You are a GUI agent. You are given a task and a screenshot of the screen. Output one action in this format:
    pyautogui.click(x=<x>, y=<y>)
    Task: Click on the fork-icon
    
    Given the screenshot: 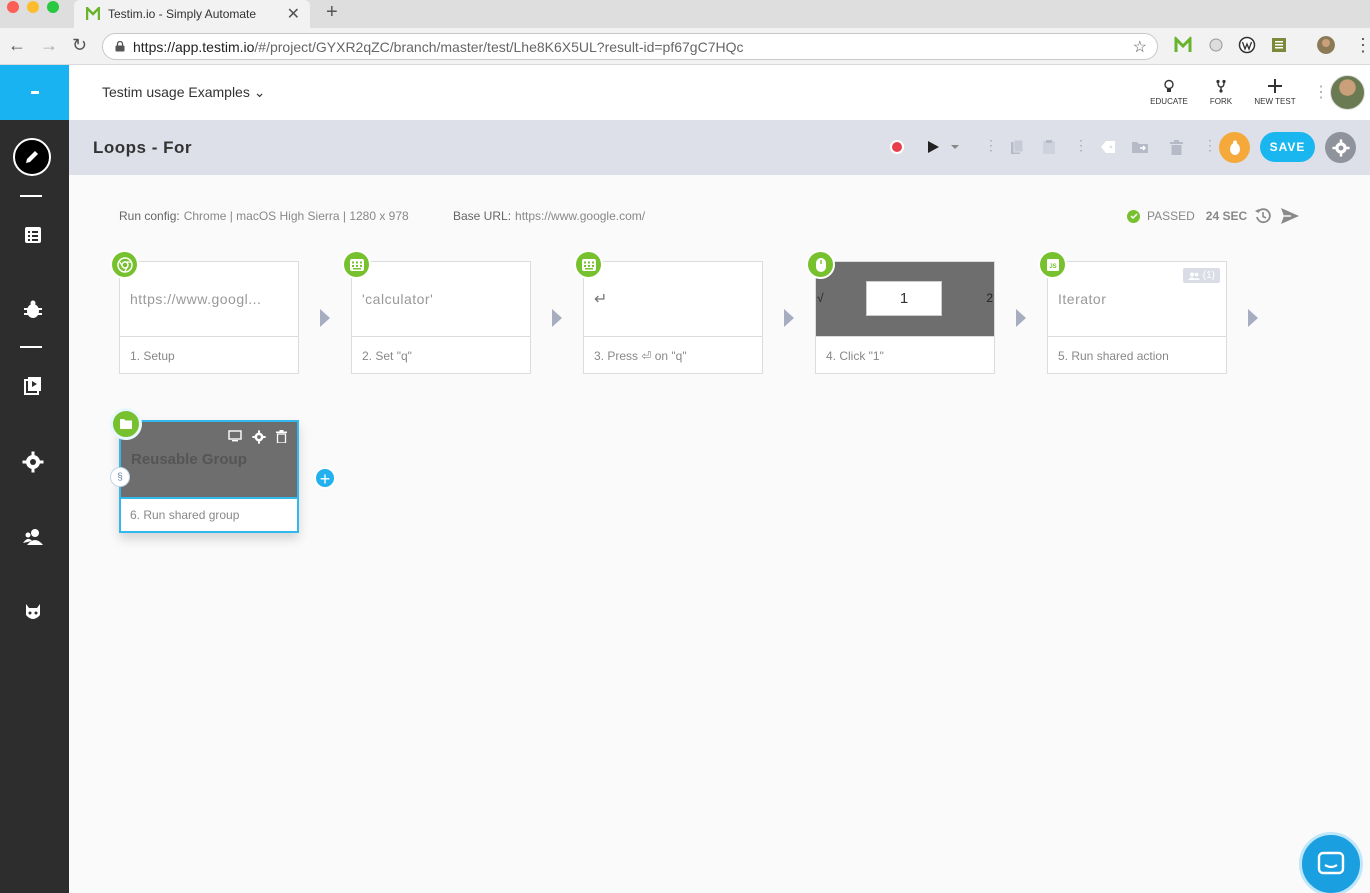 What is the action you would take?
    pyautogui.click(x=1221, y=86)
    